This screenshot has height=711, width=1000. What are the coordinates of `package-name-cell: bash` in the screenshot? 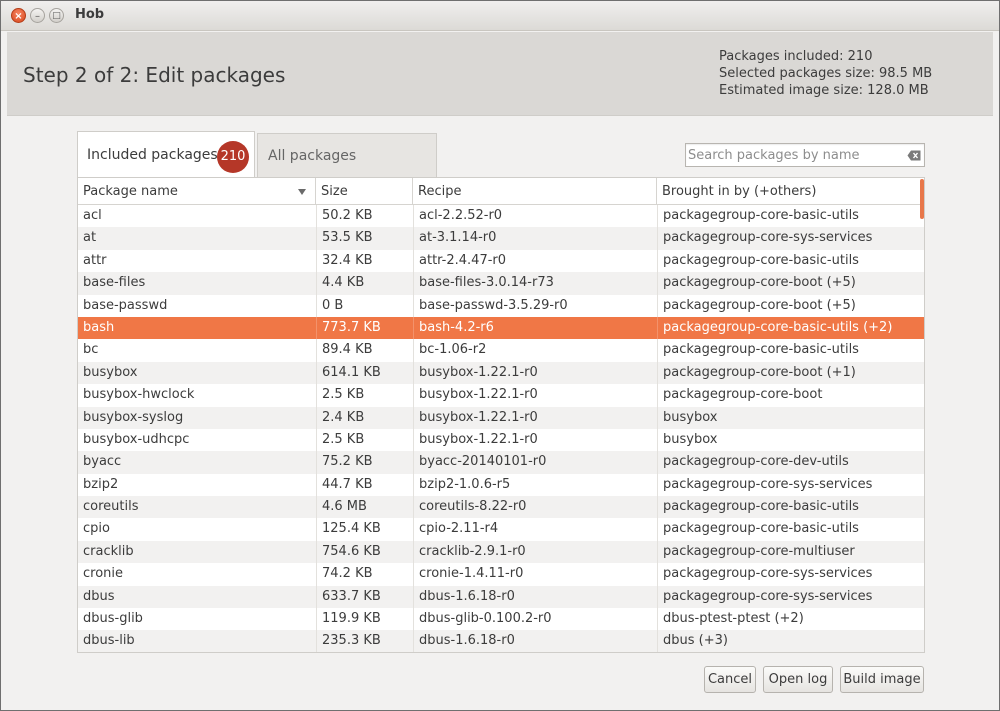 It's located at (99, 327).